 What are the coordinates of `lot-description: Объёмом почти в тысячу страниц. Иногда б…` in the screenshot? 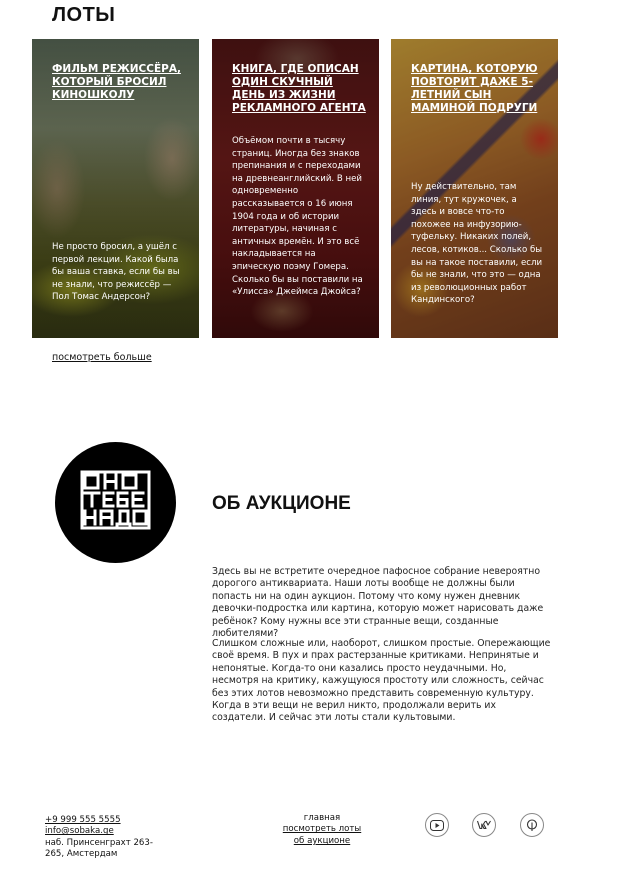 It's located at (297, 217).